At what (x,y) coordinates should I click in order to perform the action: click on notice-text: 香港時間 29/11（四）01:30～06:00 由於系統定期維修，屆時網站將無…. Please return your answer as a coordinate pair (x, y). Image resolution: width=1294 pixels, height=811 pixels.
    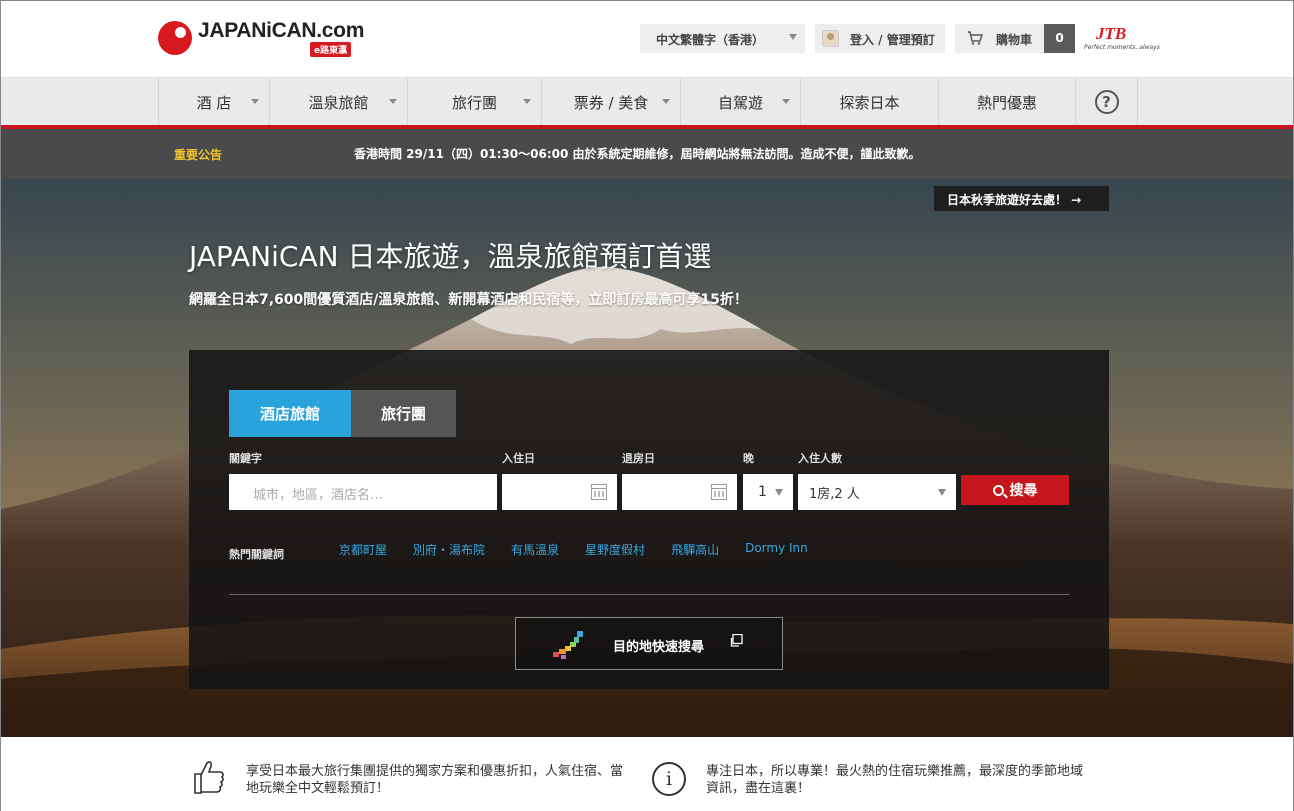
    Looking at the image, I should click on (637, 154).